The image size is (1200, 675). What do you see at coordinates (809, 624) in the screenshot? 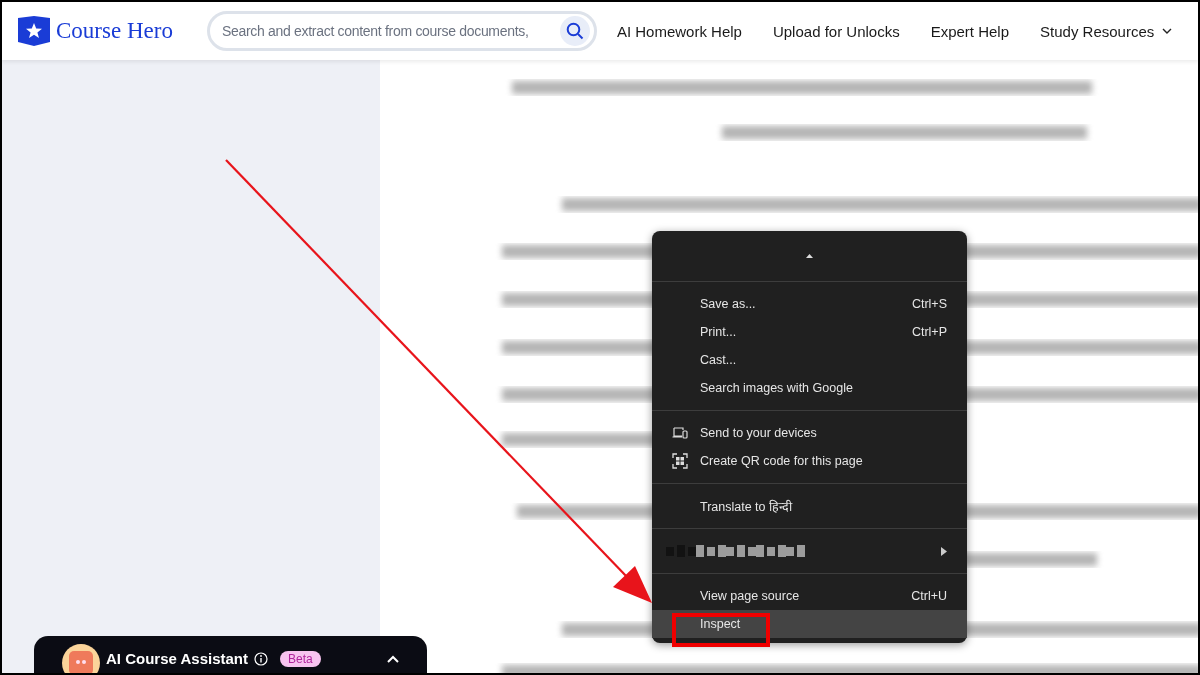
I see `menu-item: Inspect` at bounding box center [809, 624].